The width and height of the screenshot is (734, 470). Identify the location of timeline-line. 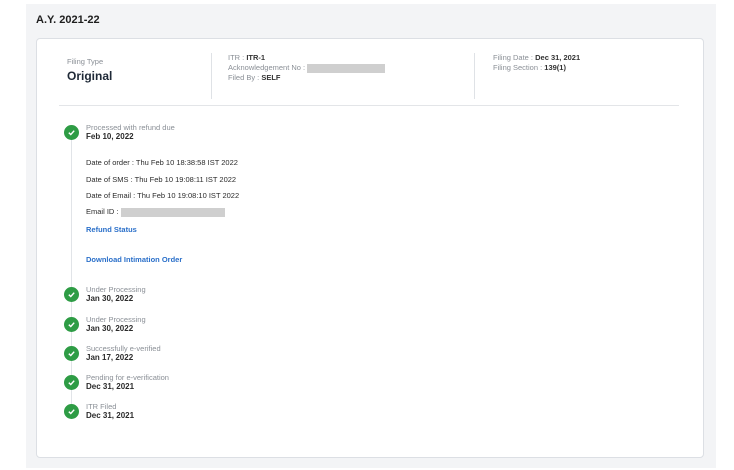
(71, 272).